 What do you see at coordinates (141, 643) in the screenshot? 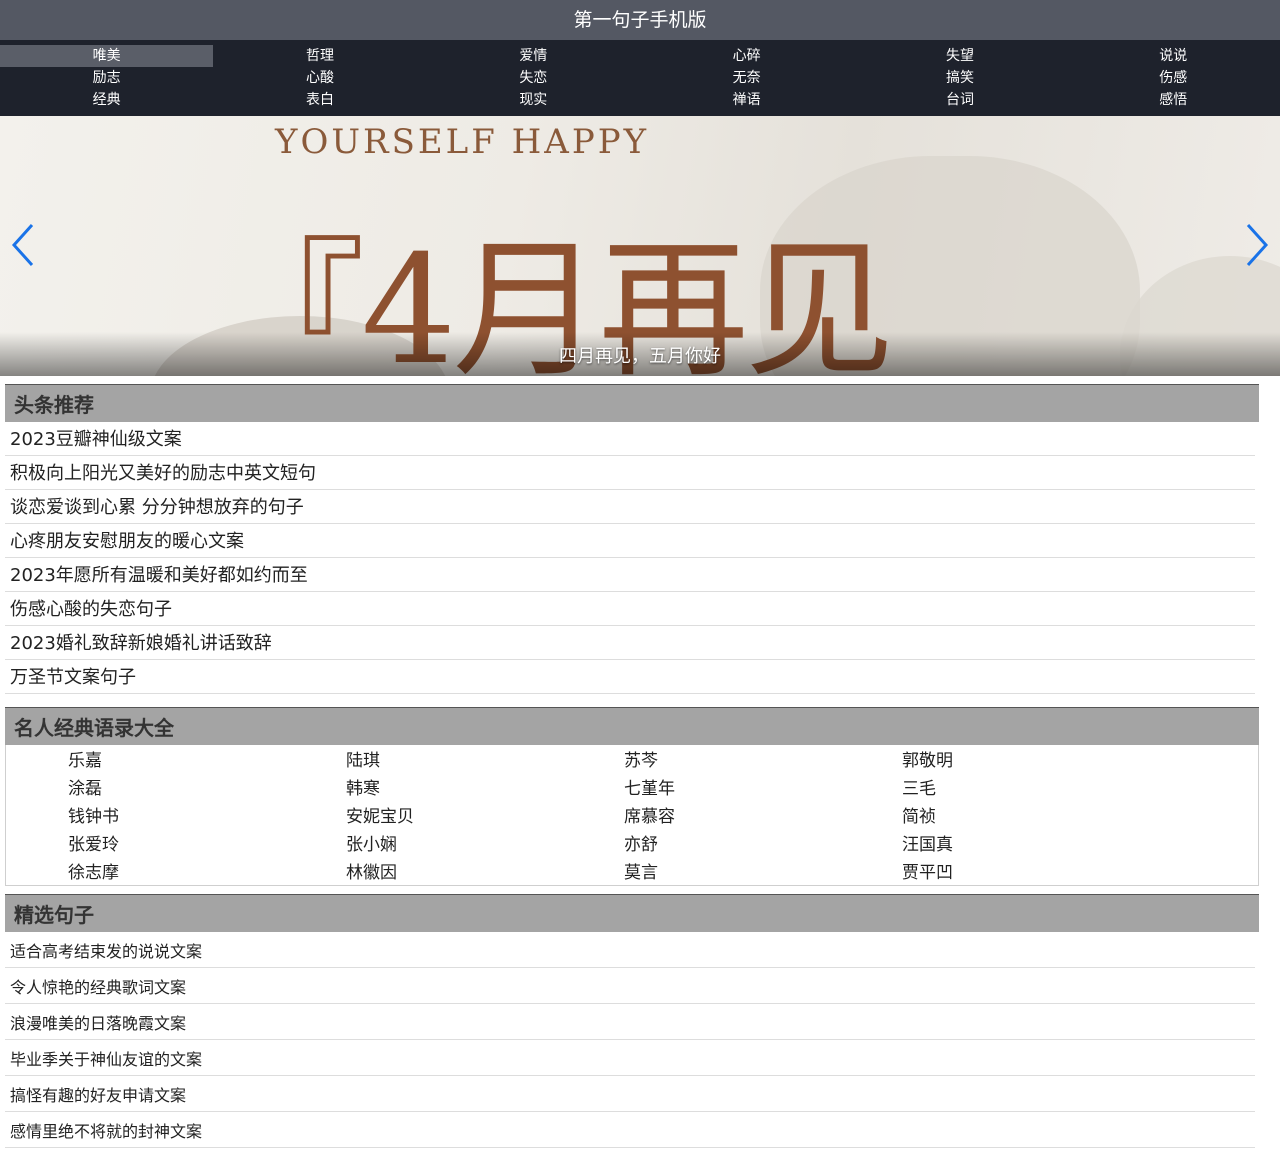
I see `headline-link: 2023婚礼致辞新娘婚礼讲话致辞` at bounding box center [141, 643].